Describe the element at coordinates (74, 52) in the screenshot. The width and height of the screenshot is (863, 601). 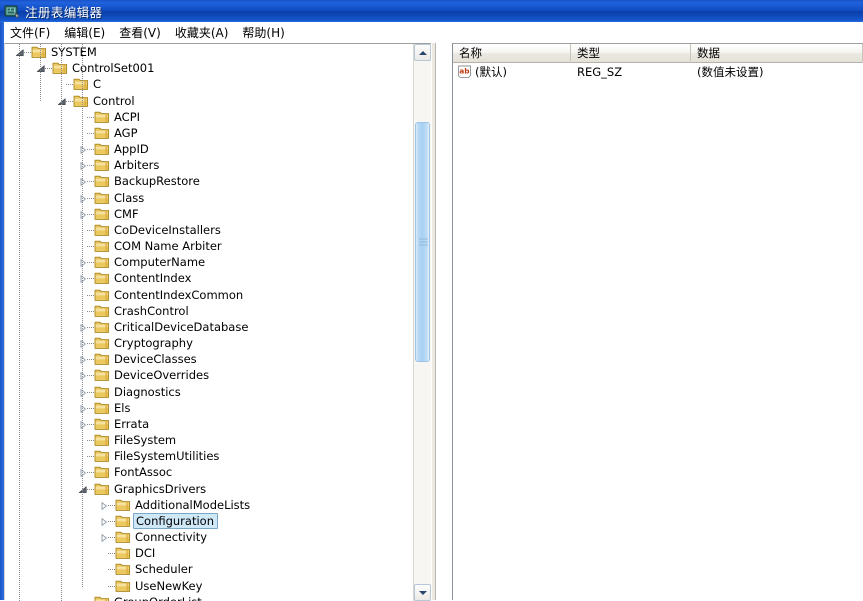
I see `tree-node-system-label: SYSTEM` at that location.